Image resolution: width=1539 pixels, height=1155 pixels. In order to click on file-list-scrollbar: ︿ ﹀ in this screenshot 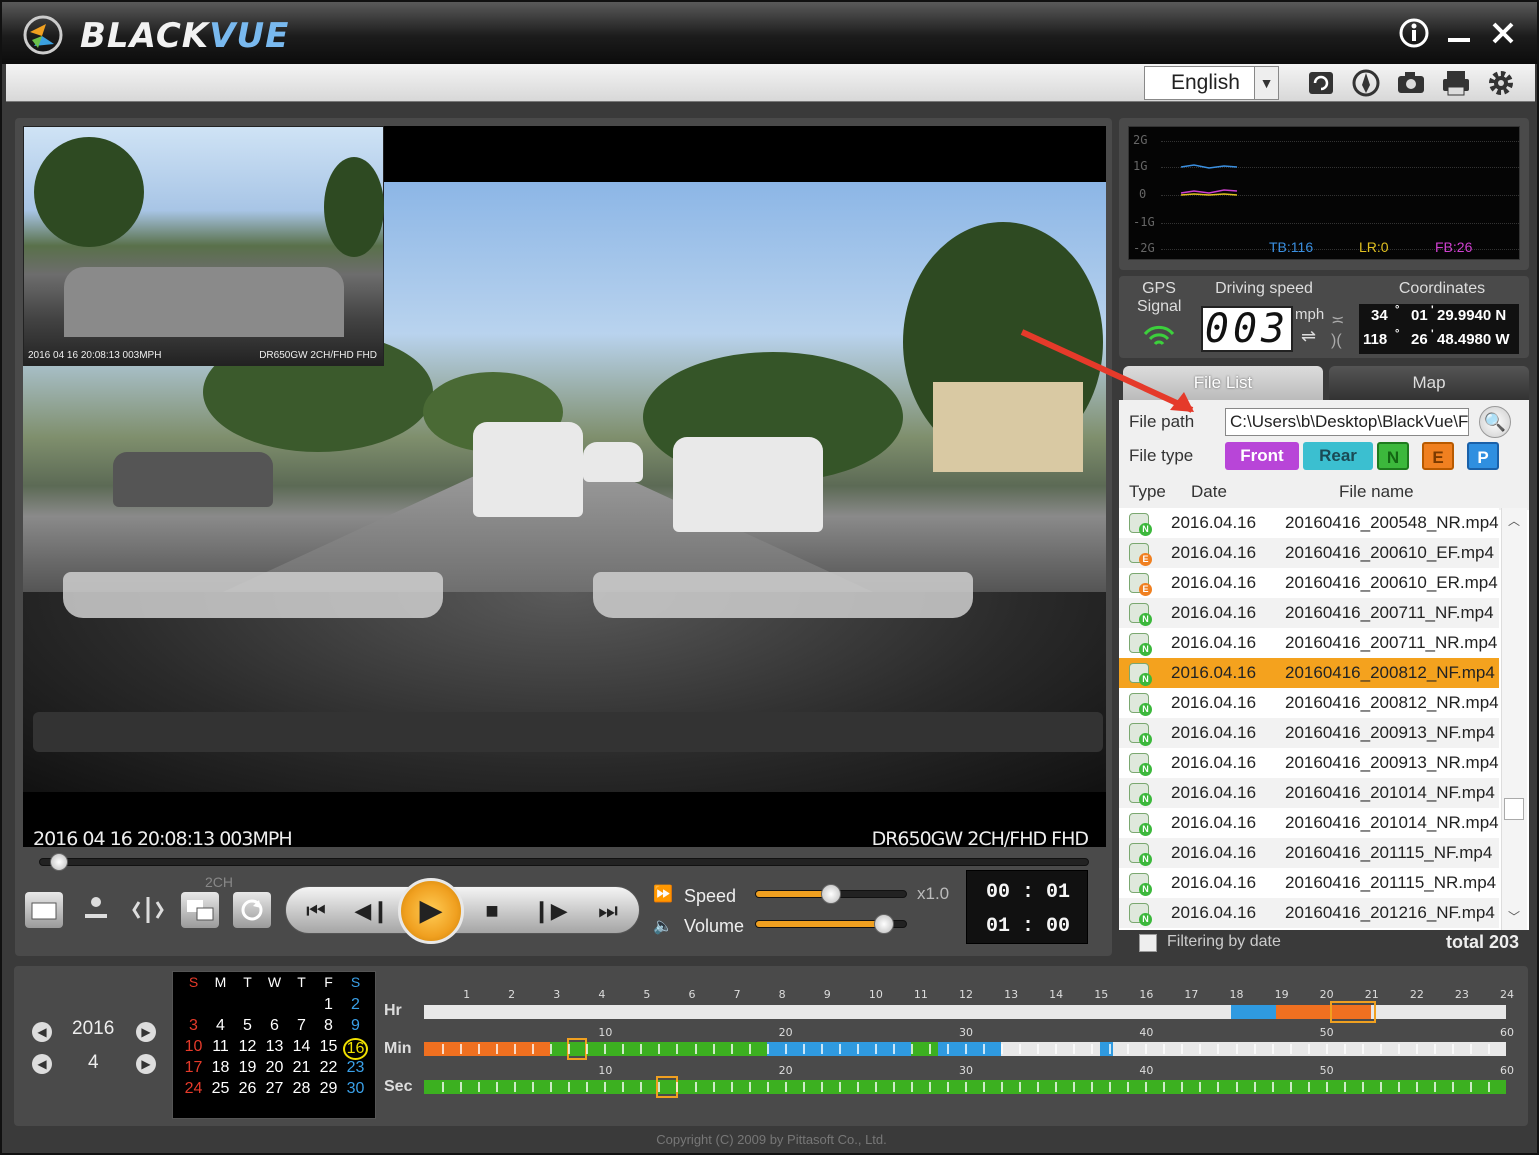, I will do `click(1514, 719)`.